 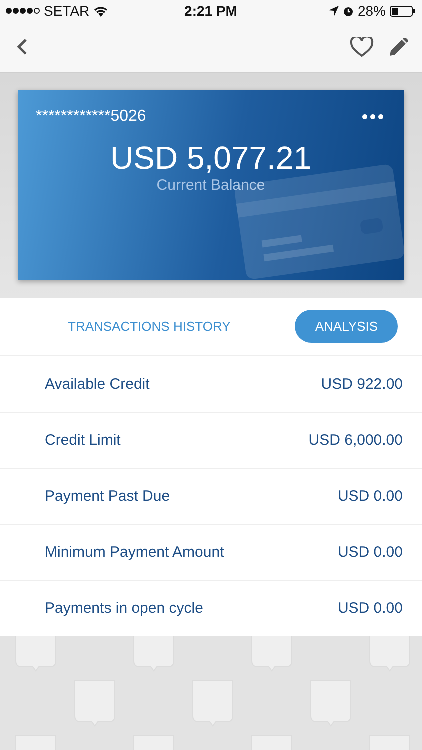 What do you see at coordinates (67, 11) in the screenshot?
I see `carrier-name: SETAR` at bounding box center [67, 11].